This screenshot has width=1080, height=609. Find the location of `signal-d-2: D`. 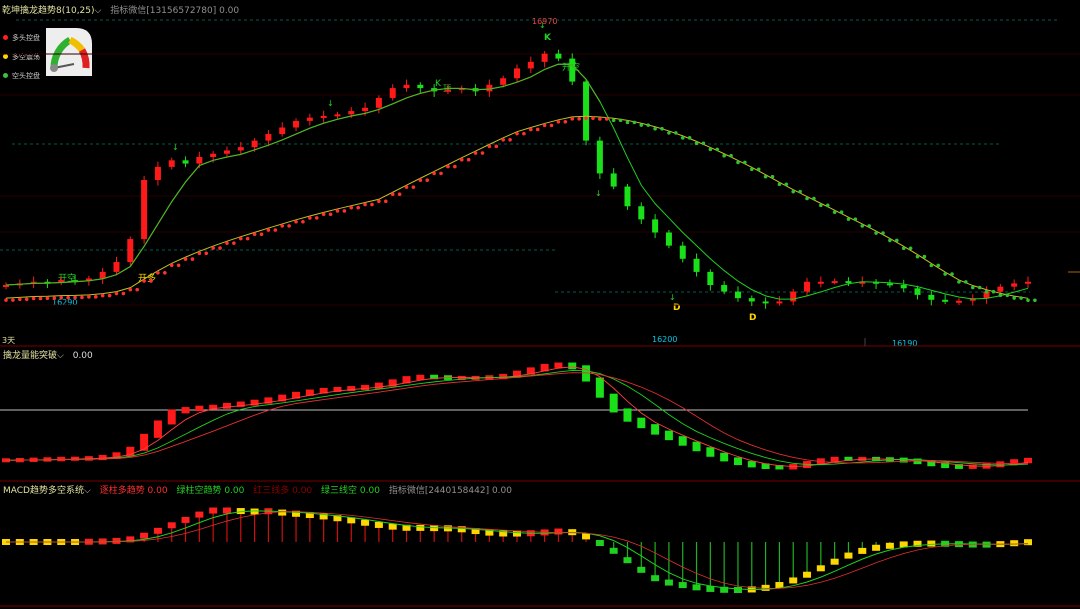

signal-d-2: D is located at coordinates (752, 318).